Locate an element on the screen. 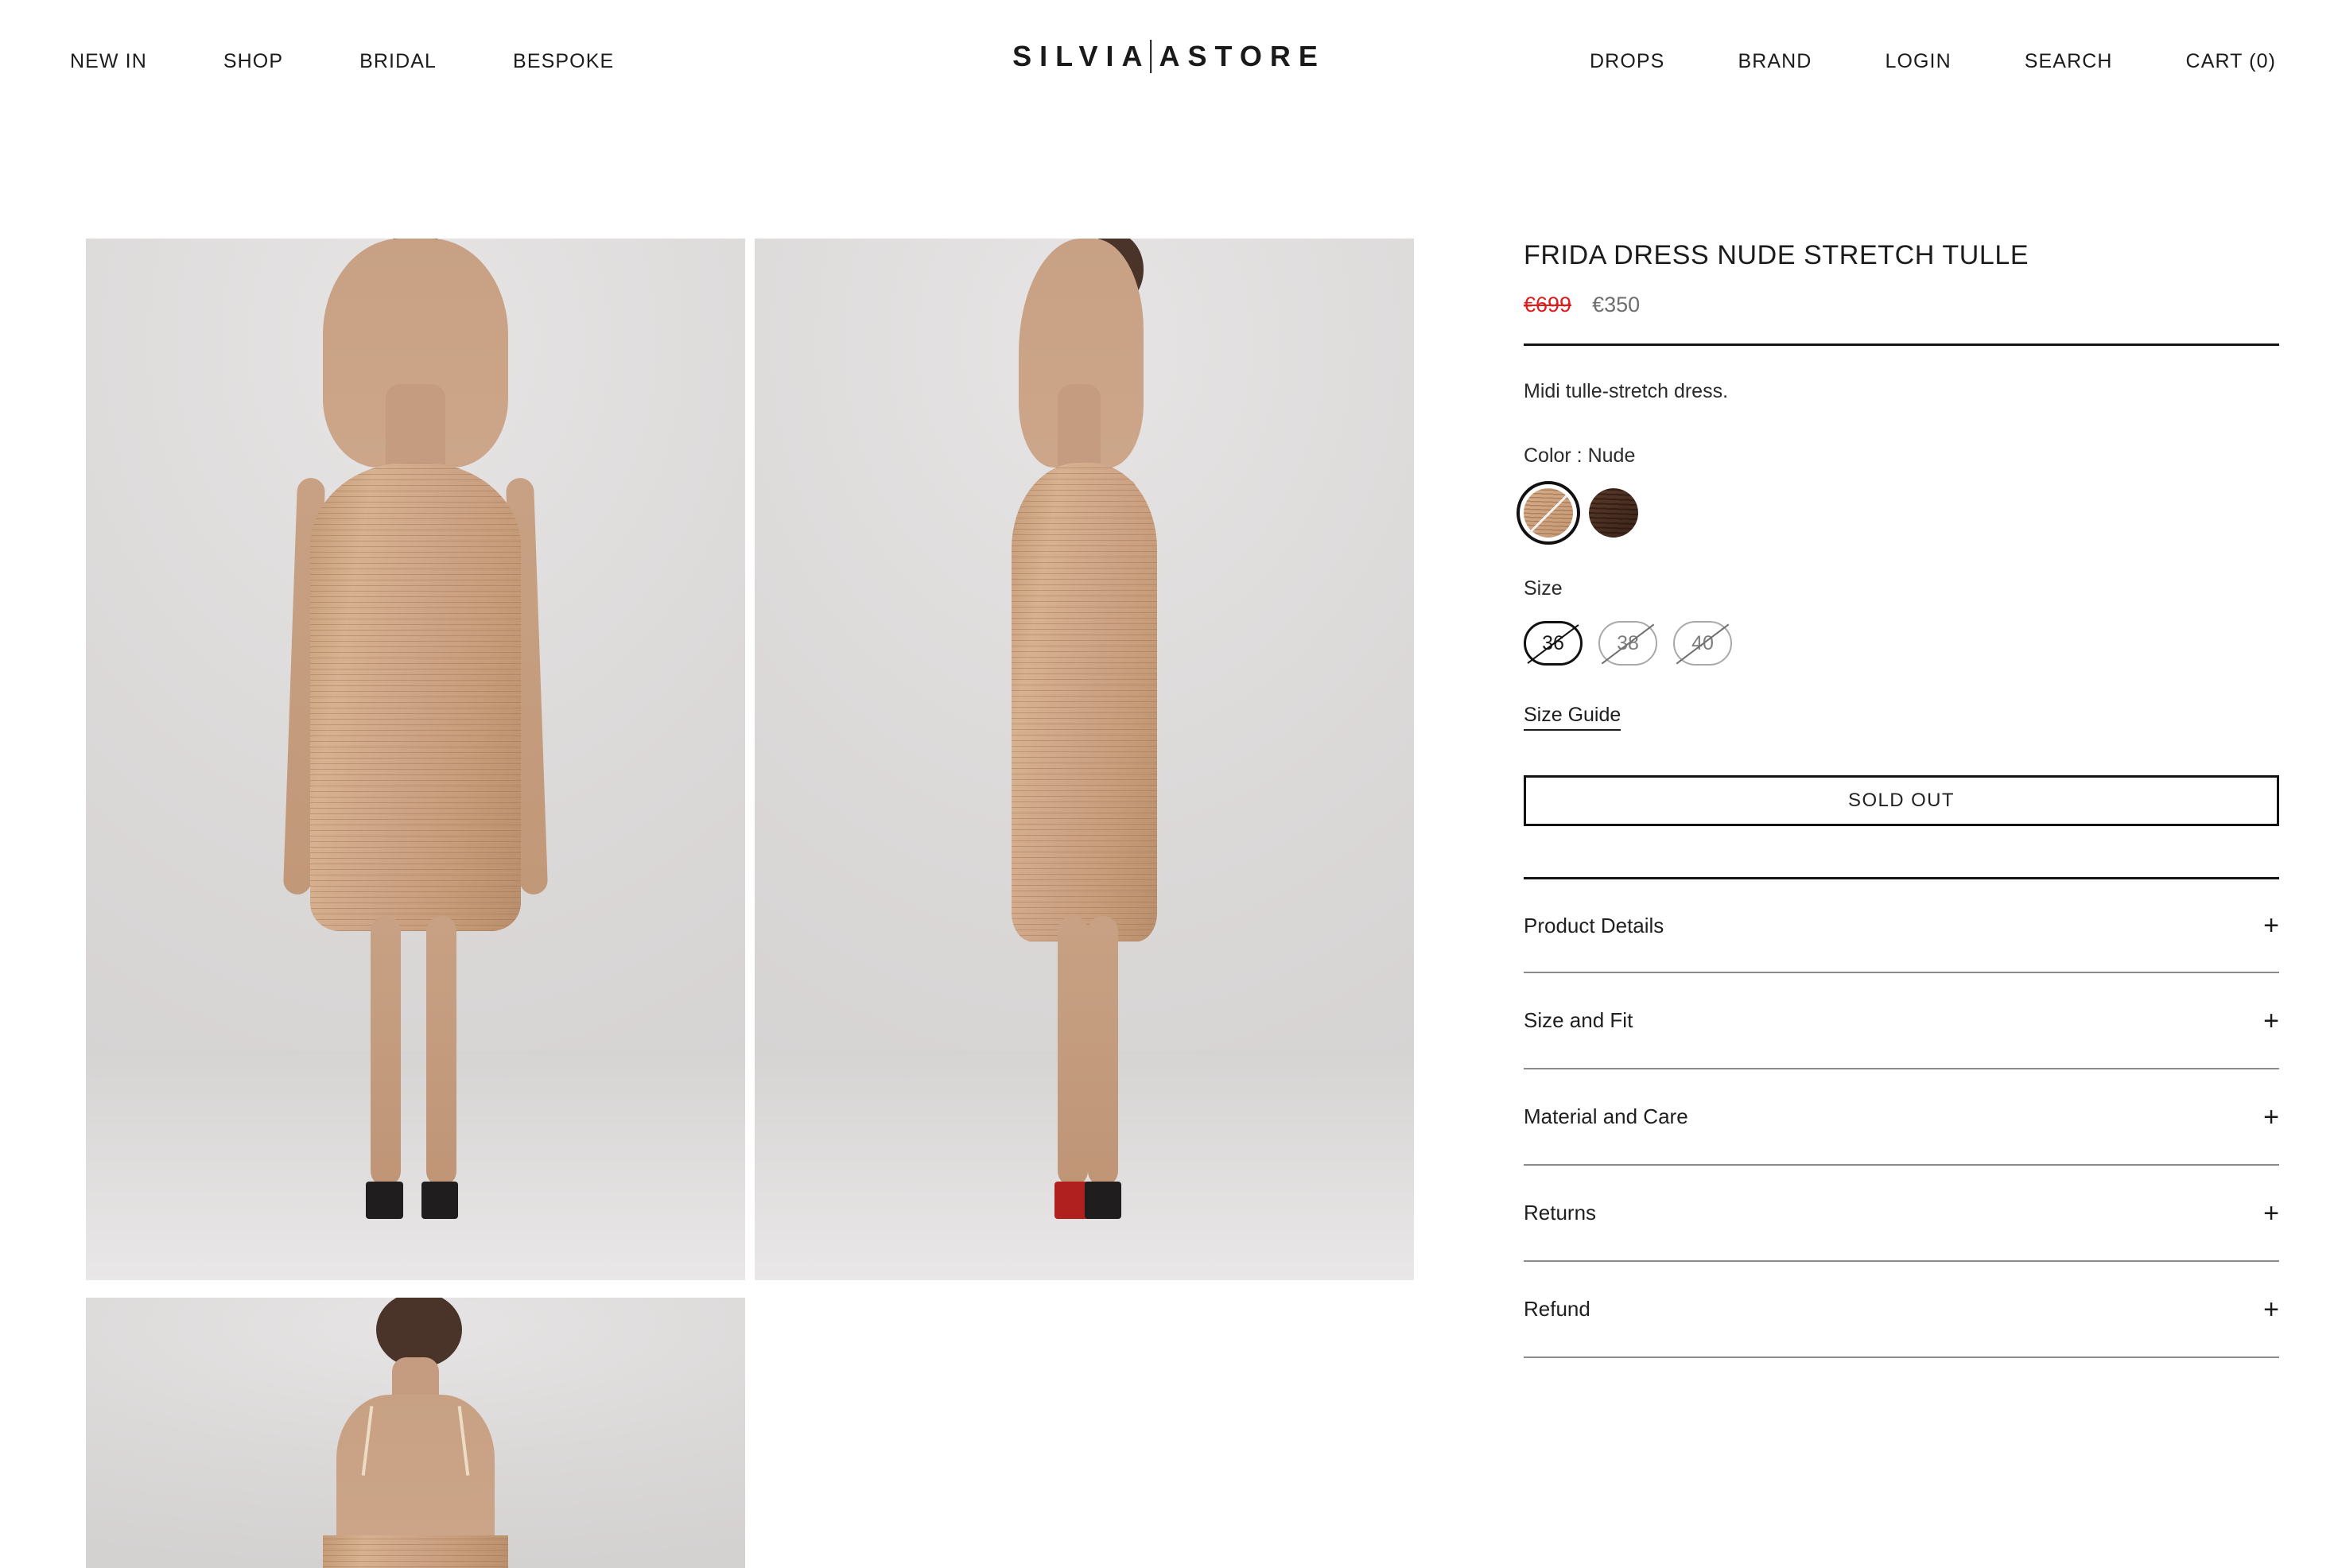 The width and height of the screenshot is (2338, 1568). accordion-label: Refund is located at coordinates (1557, 1309).